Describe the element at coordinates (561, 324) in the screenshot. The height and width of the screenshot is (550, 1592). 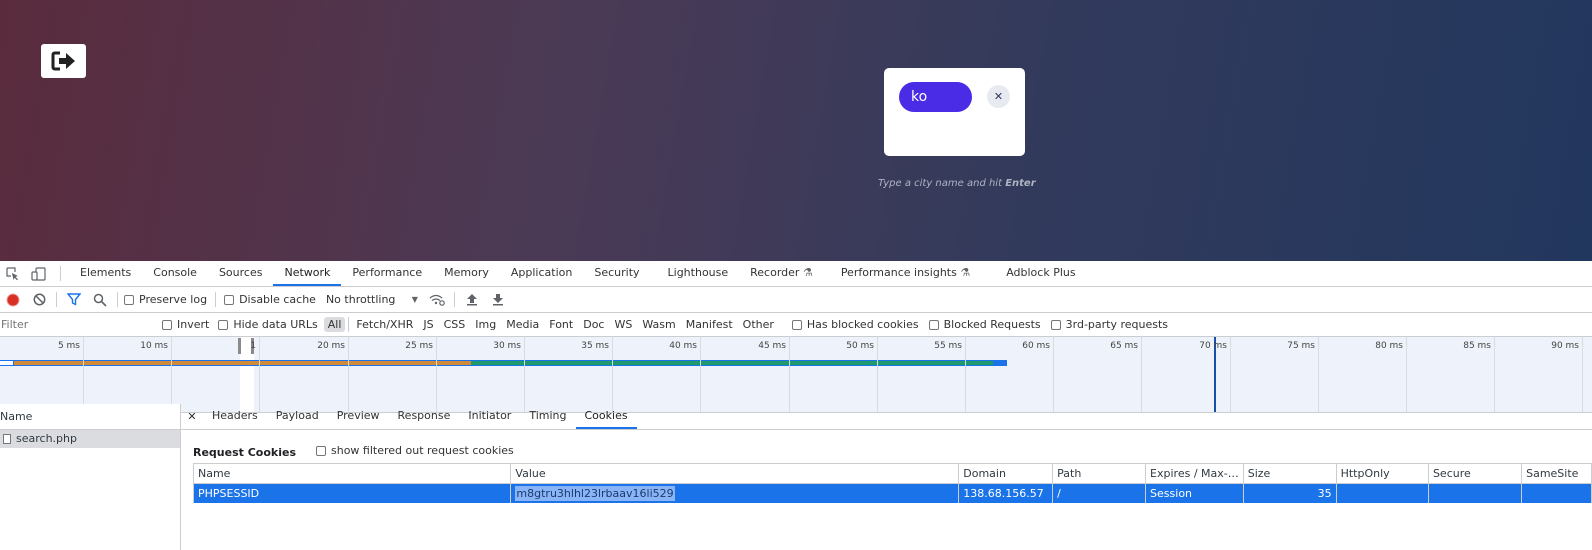
I see `type-filter-font: Font` at that location.